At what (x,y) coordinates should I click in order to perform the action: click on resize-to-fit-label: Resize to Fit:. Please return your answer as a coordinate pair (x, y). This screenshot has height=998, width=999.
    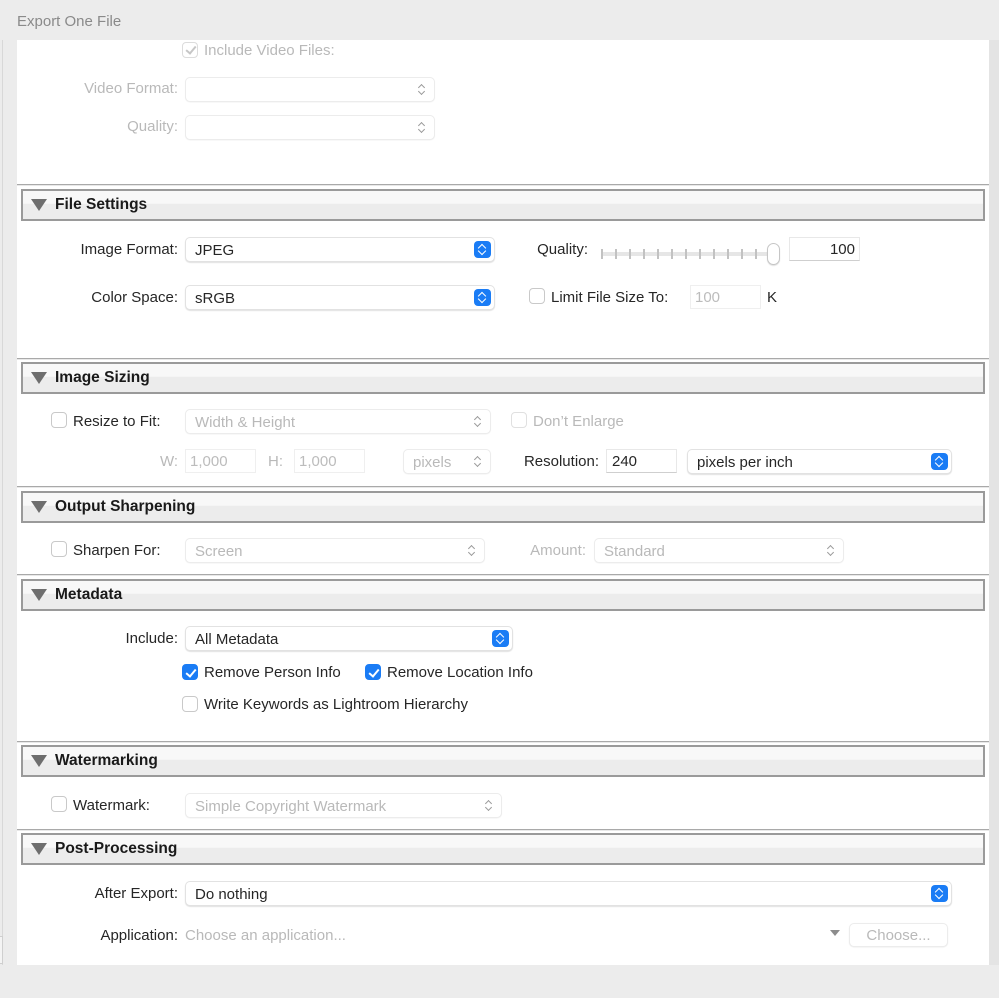
    Looking at the image, I should click on (117, 421).